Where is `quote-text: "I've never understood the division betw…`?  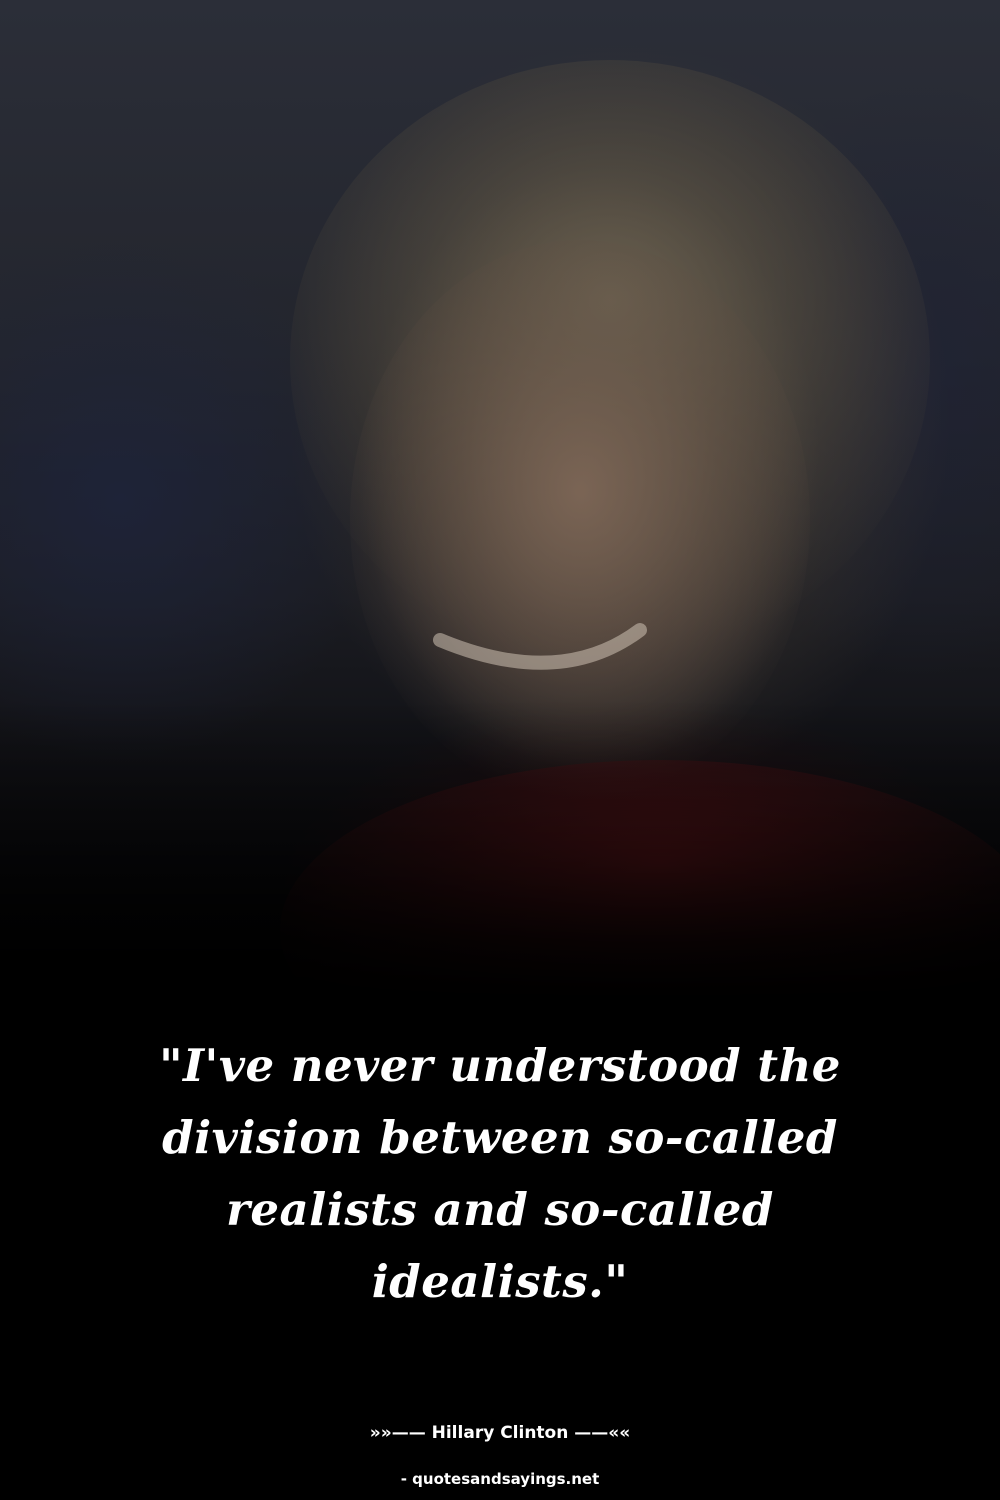
quote-text: "I've never understood the division betw… is located at coordinates (500, 1173).